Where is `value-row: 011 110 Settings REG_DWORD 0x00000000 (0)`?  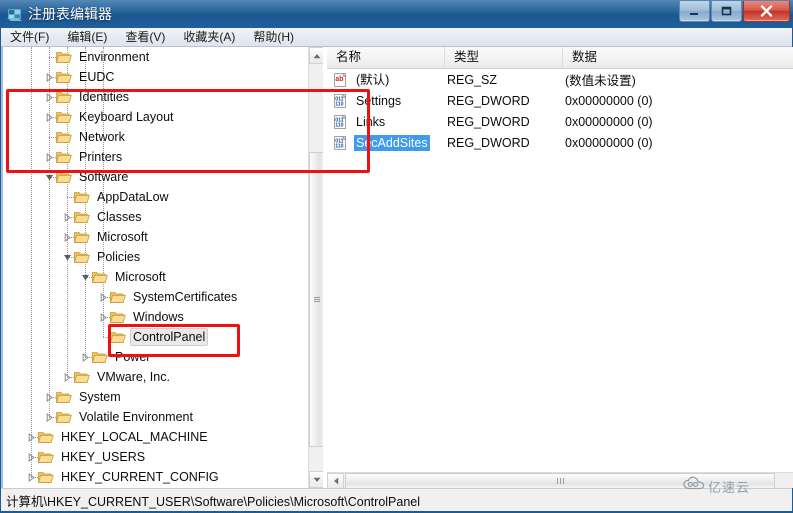 value-row: 011 110 Settings REG_DWORD 0x00000000 (0) is located at coordinates (560, 100).